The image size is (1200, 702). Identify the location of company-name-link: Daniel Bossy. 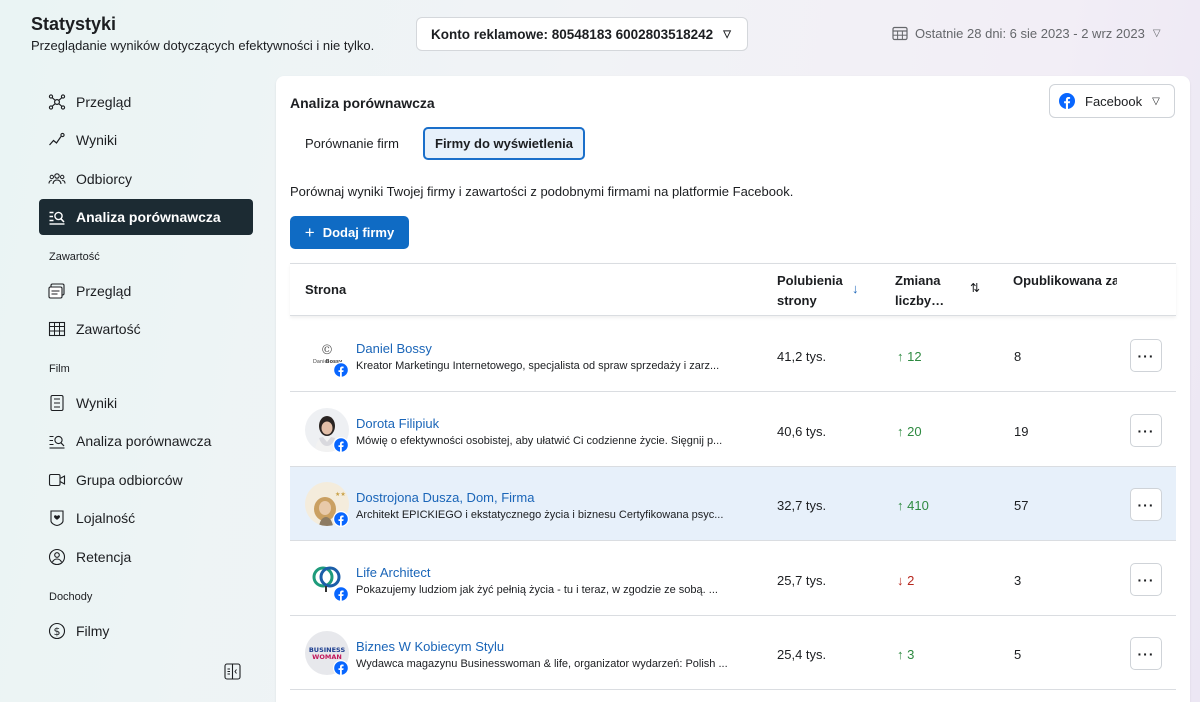
(394, 348).